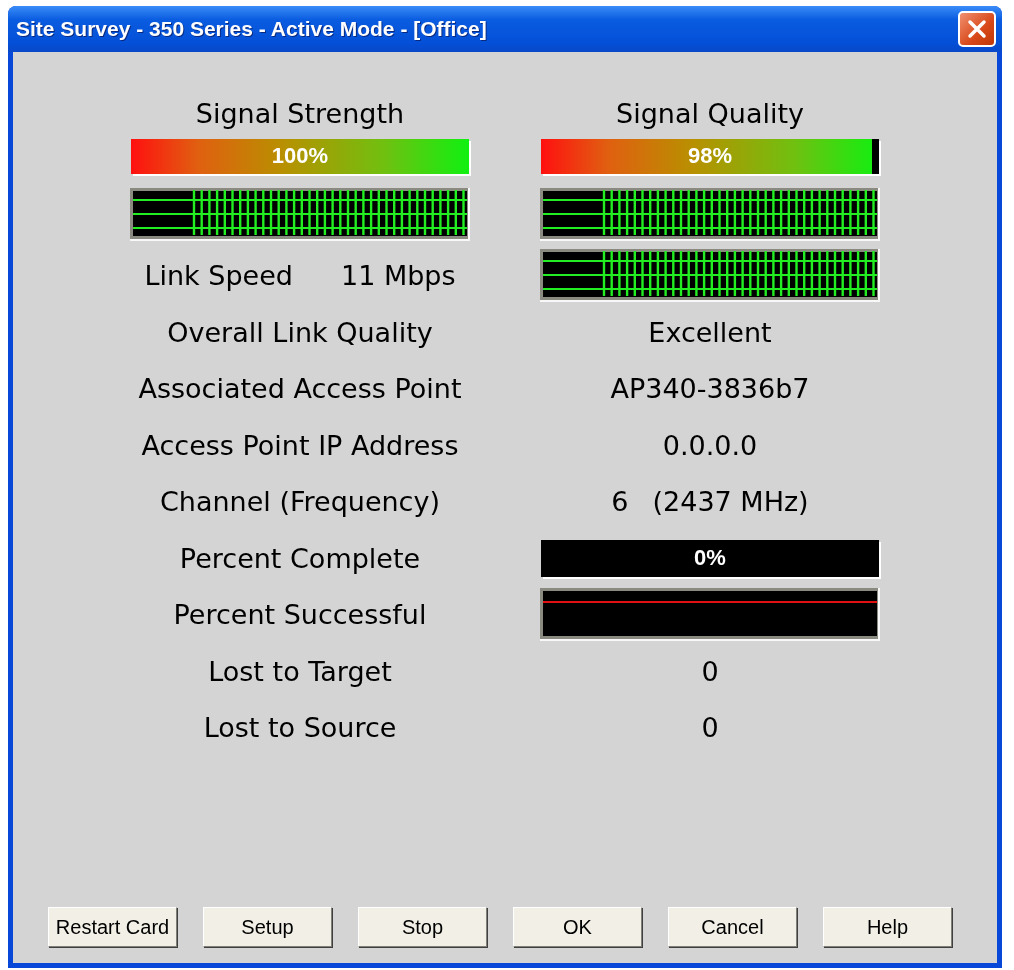 The image size is (1014, 970). Describe the element at coordinates (300, 615) in the screenshot. I see `field-label: Percent Successful` at that location.